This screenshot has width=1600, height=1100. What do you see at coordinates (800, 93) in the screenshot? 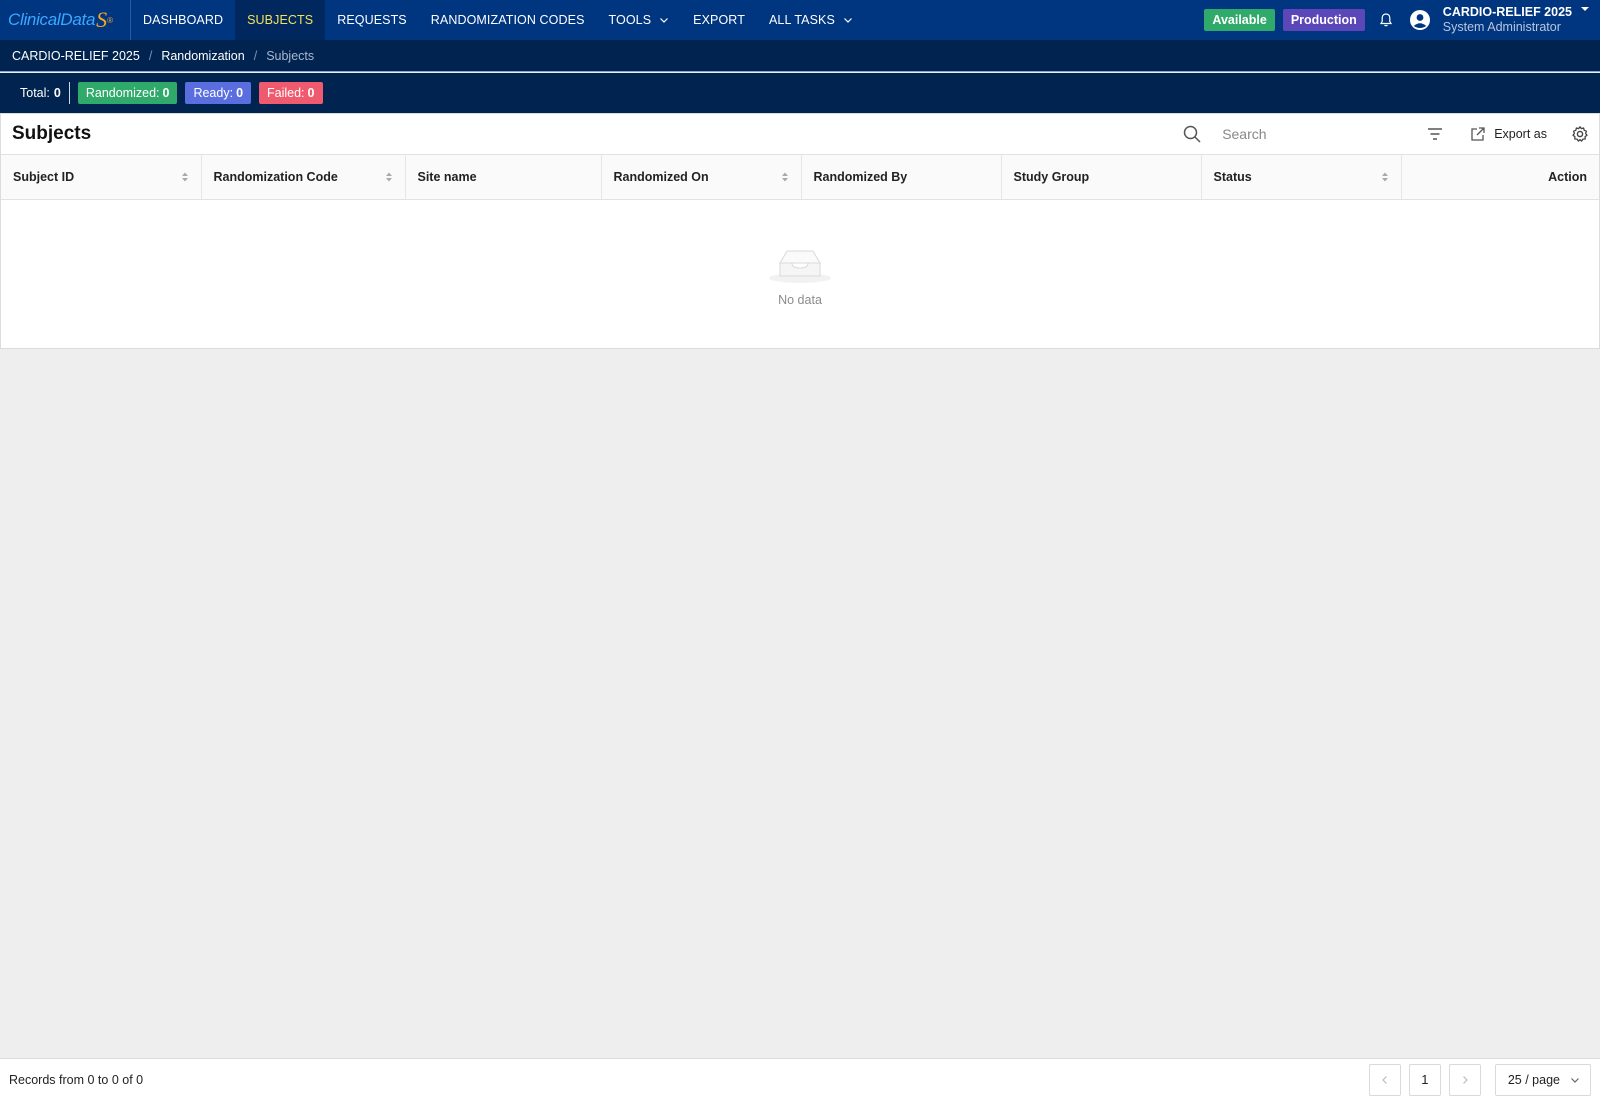
I see `stats-bar: Total: 0 Randomized: 0 Ready: 0 Failed: 0` at bounding box center [800, 93].